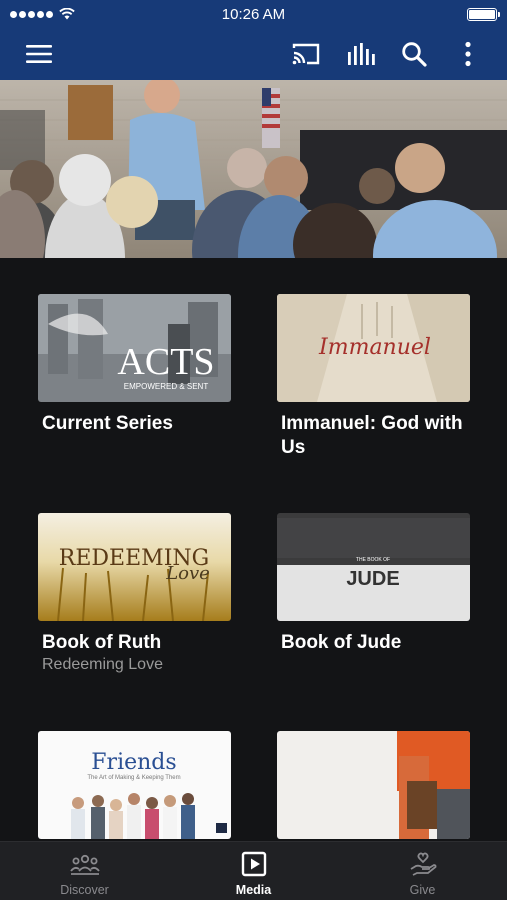 The height and width of the screenshot is (900, 507). What do you see at coordinates (373, 560) in the screenshot?
I see `thumb-subtitle: THE BOOK OF` at bounding box center [373, 560].